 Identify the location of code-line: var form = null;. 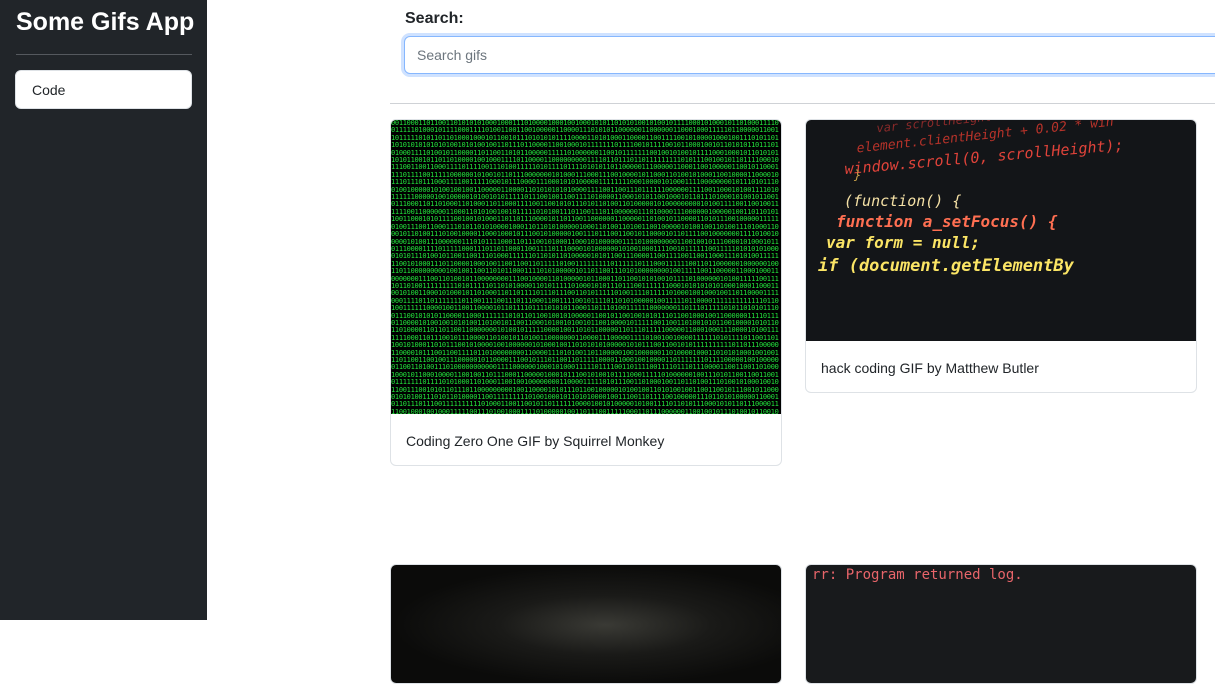
(903, 242).